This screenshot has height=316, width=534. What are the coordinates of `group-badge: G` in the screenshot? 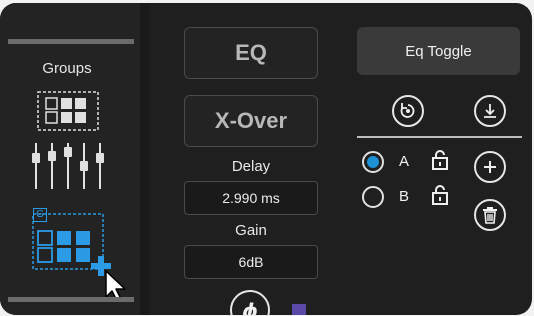 It's located at (40, 215).